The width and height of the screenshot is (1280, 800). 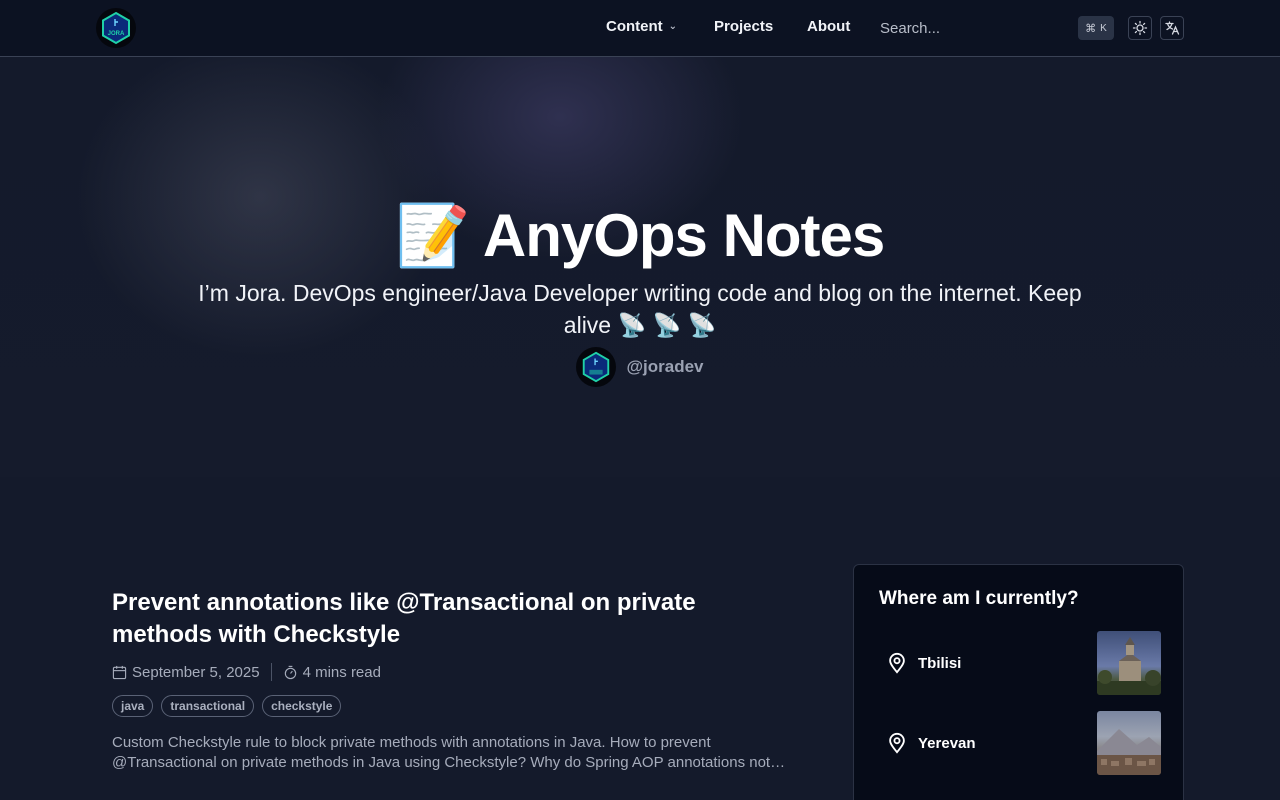 I want to click on site-logo: JORA, so click(x=116, y=28).